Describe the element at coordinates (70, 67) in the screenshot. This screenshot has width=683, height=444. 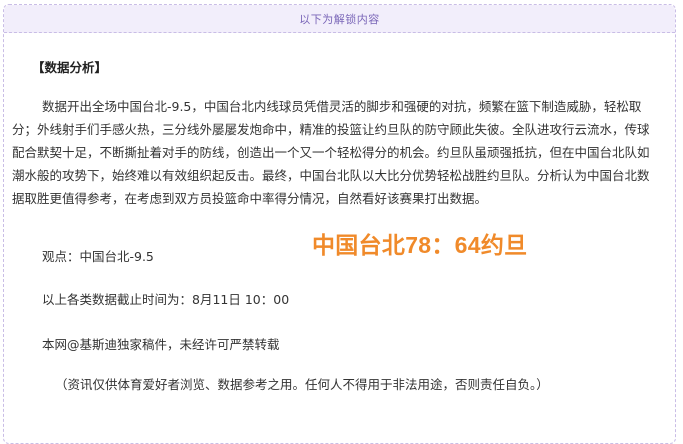
I see `section-title: 【数据分析】` at that location.